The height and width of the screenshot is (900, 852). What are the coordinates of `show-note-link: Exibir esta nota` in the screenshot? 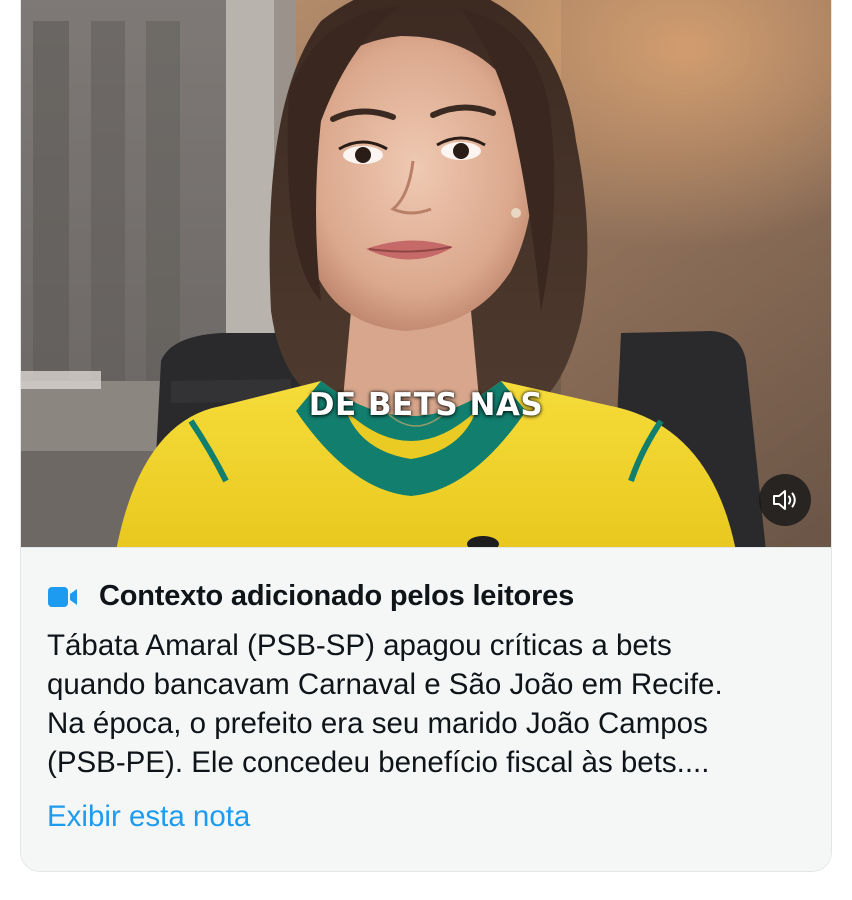 It's located at (148, 817).